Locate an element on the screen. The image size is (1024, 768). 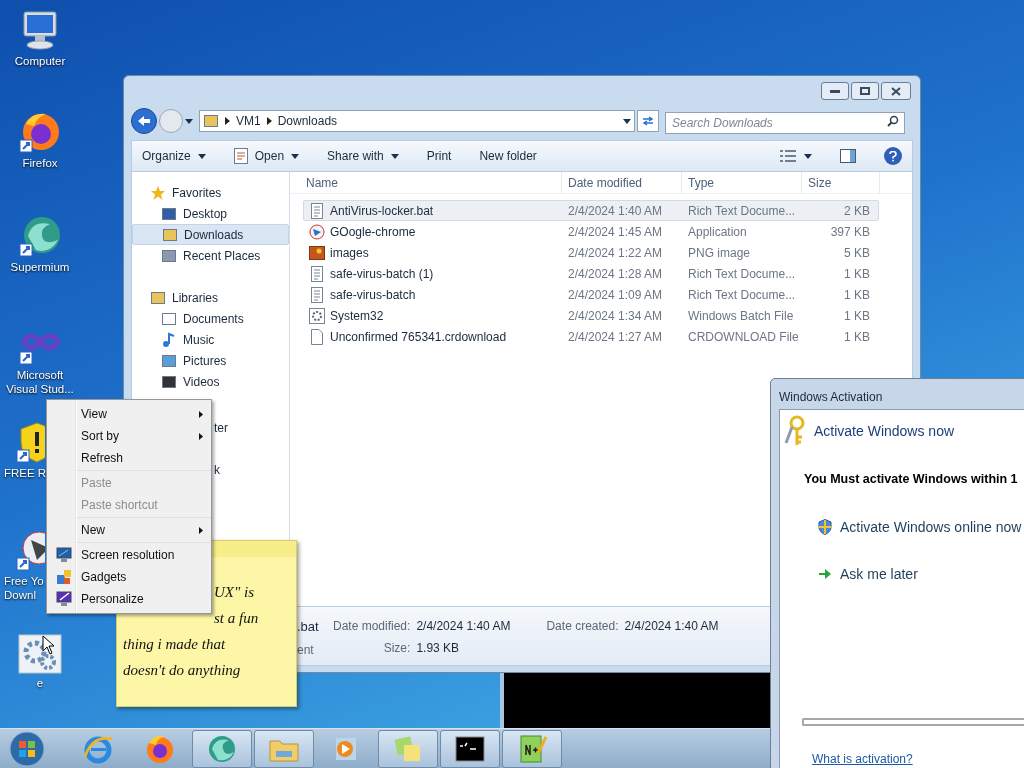
dialog-heading: Activate Windows now is located at coordinates (884, 431).